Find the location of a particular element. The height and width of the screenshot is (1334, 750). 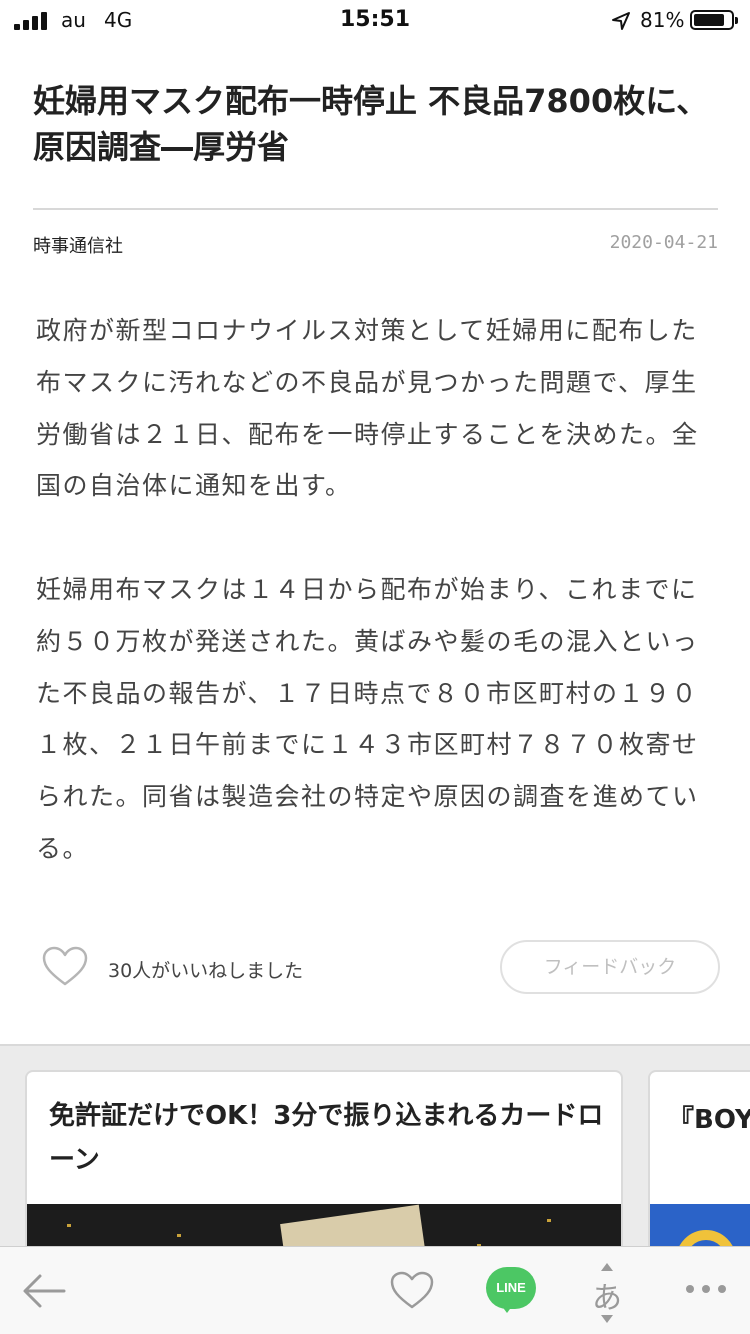

status-time: 15:51 is located at coordinates (375, 19).